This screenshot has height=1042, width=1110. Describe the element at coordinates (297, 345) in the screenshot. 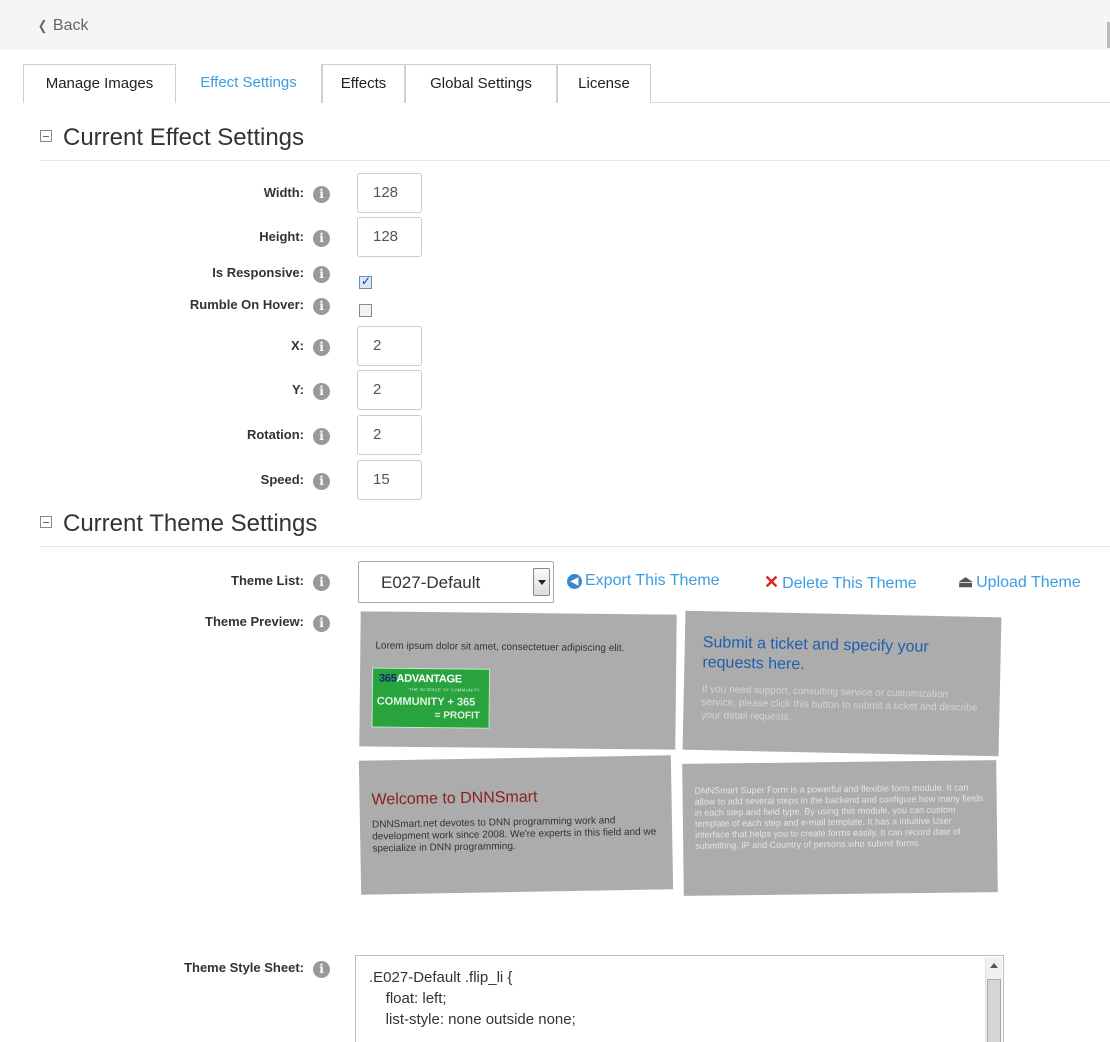

I see `x-label: X:` at that location.